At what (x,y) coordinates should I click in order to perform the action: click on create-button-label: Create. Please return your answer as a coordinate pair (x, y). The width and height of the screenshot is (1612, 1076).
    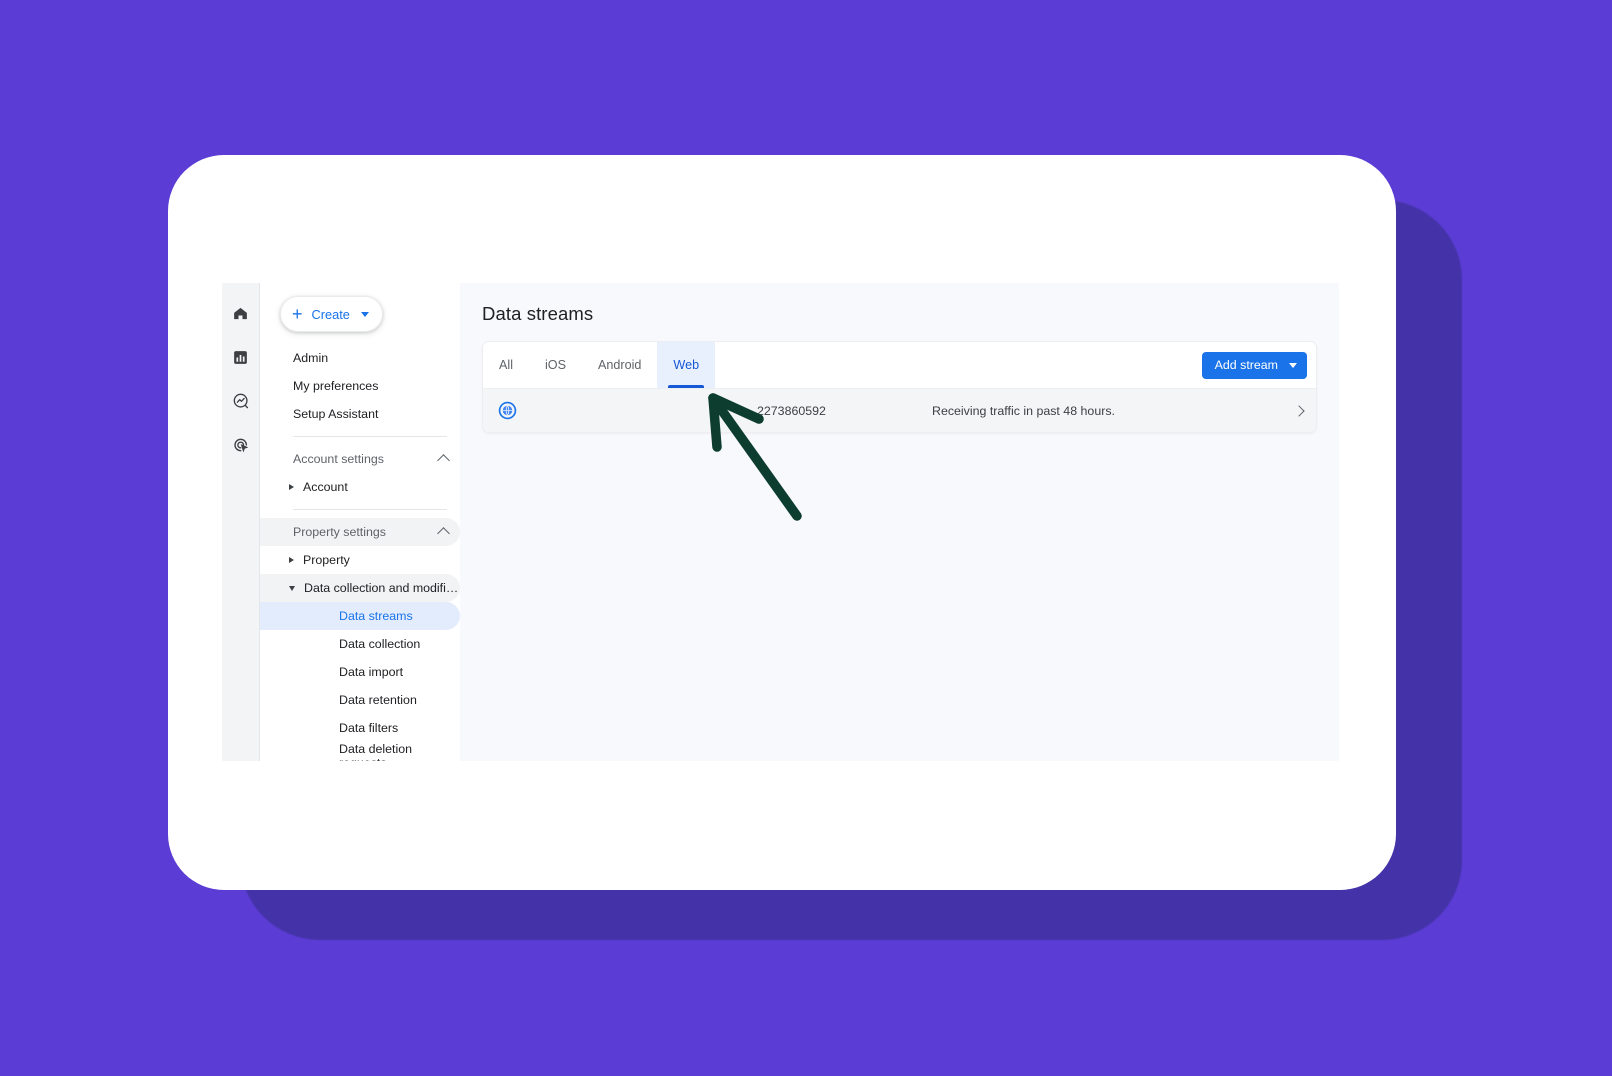
    Looking at the image, I should click on (330, 314).